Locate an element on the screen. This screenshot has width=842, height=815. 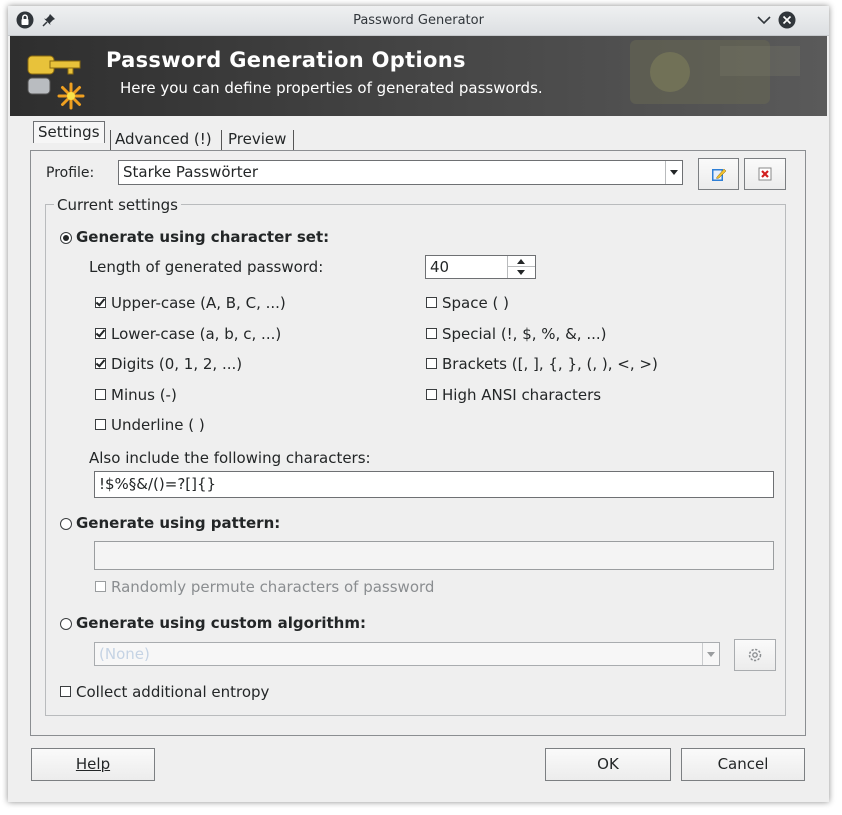
digits-label: Digits (0, 1, 2, ...) is located at coordinates (177, 364).